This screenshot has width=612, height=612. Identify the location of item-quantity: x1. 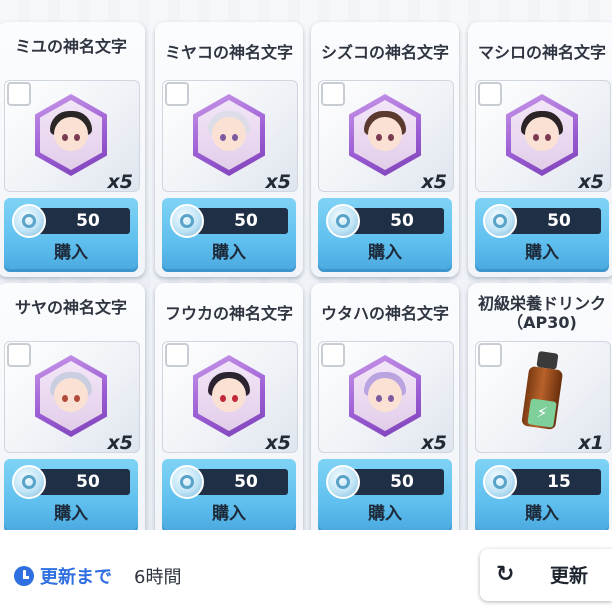
(591, 443).